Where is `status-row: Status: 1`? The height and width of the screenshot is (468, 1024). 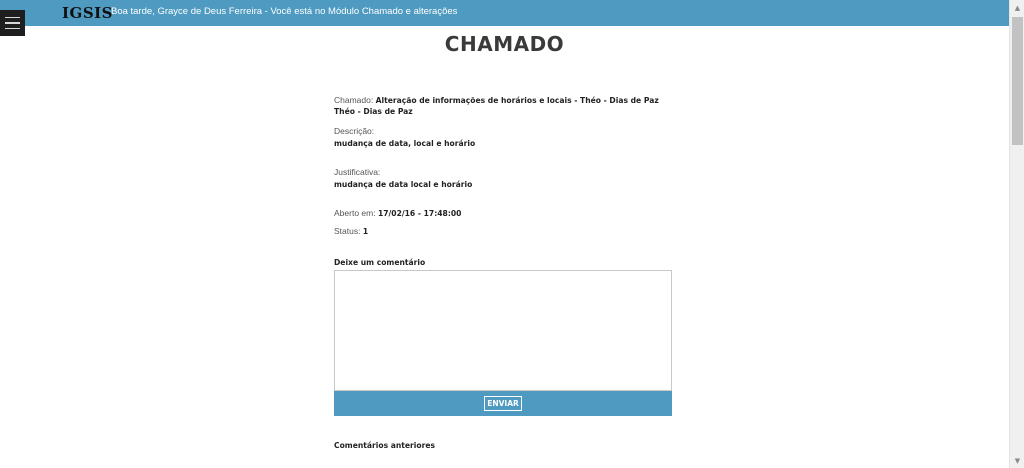 status-row: Status: 1 is located at coordinates (351, 231).